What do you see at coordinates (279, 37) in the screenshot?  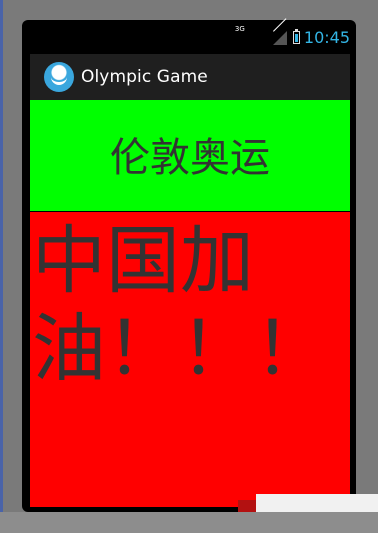 I see `signal-icon` at bounding box center [279, 37].